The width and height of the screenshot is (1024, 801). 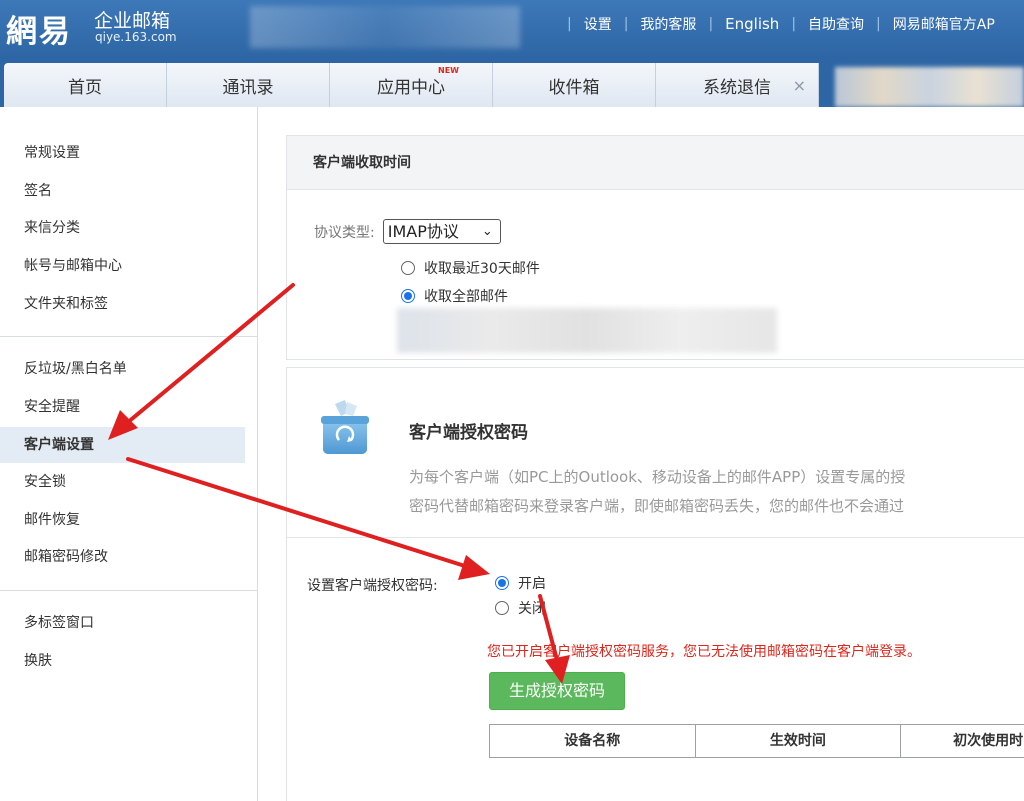 I want to click on netease-logo: 網易, so click(x=39, y=28).